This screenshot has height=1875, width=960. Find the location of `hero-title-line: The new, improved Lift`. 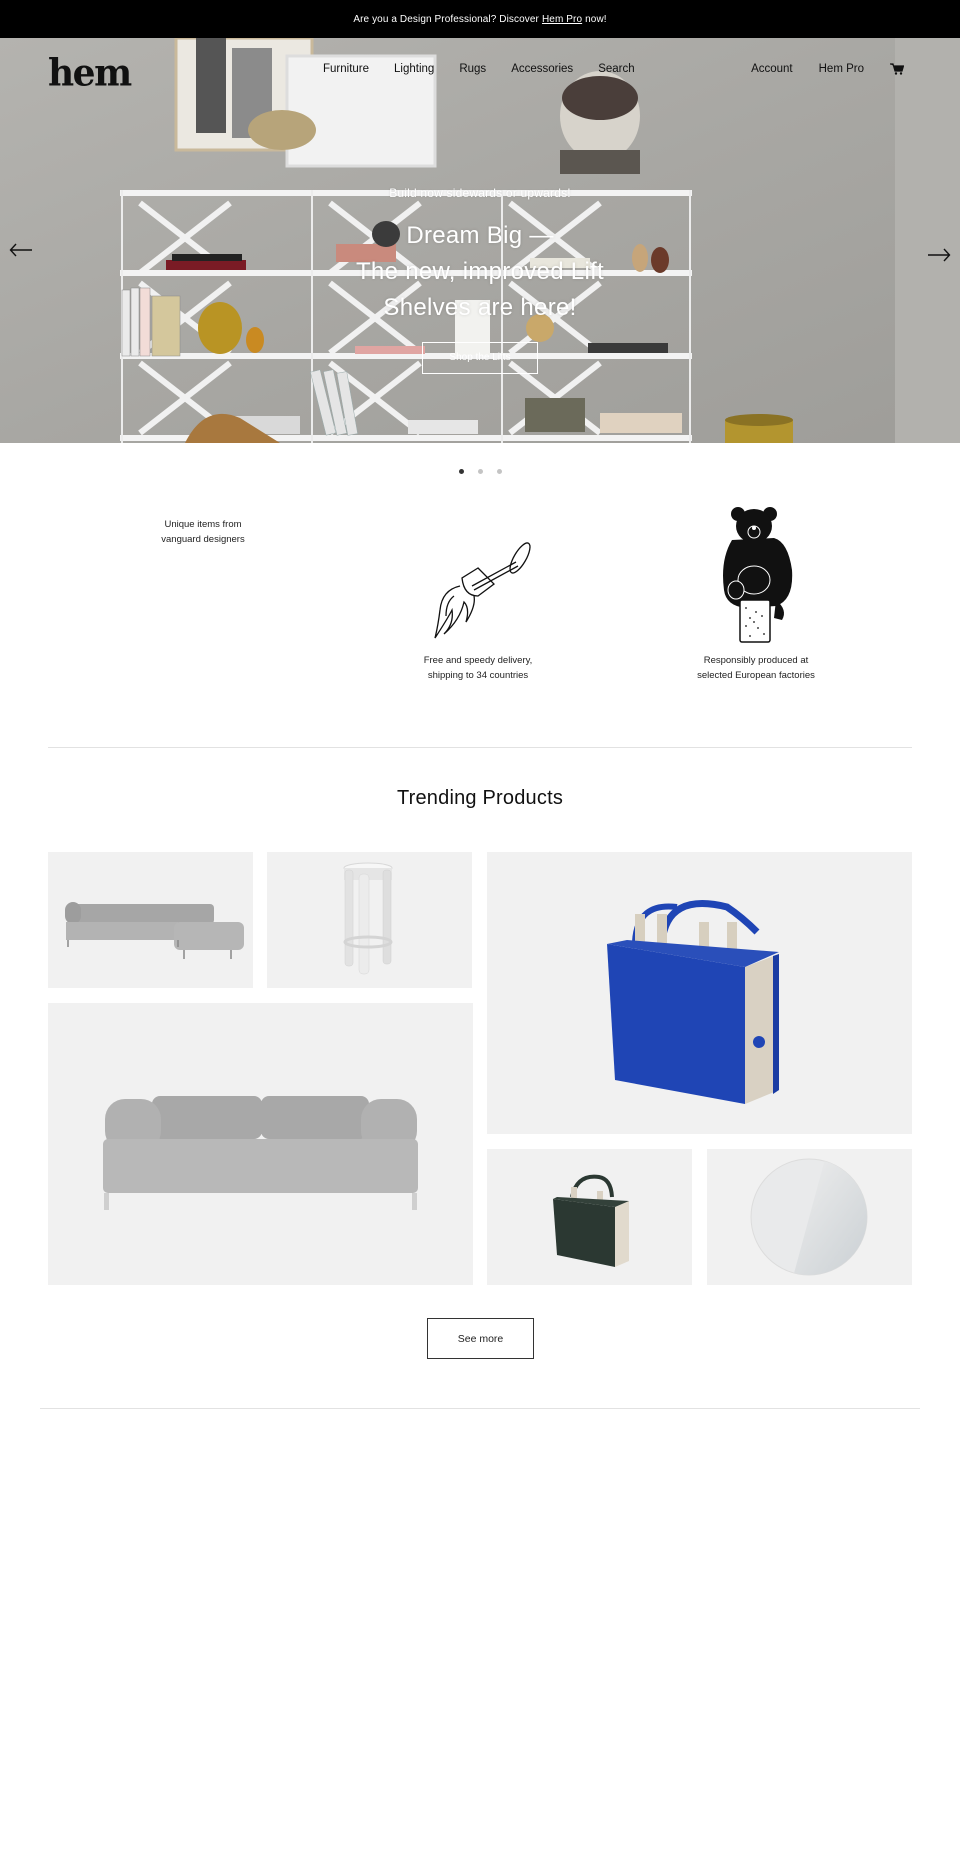

hero-title-line: The new, improved Lift is located at coordinates (480, 271).